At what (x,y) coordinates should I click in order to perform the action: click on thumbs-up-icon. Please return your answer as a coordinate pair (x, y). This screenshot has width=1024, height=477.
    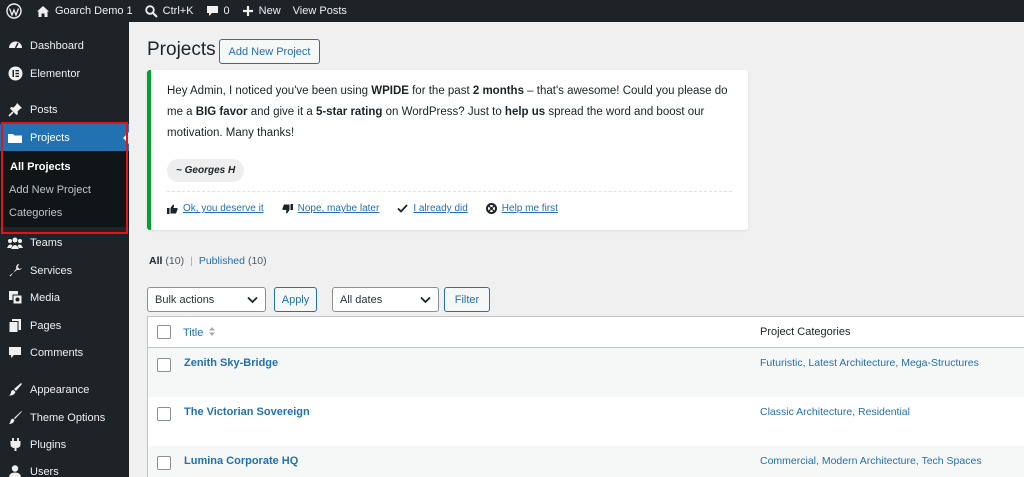
    Looking at the image, I should click on (172, 209).